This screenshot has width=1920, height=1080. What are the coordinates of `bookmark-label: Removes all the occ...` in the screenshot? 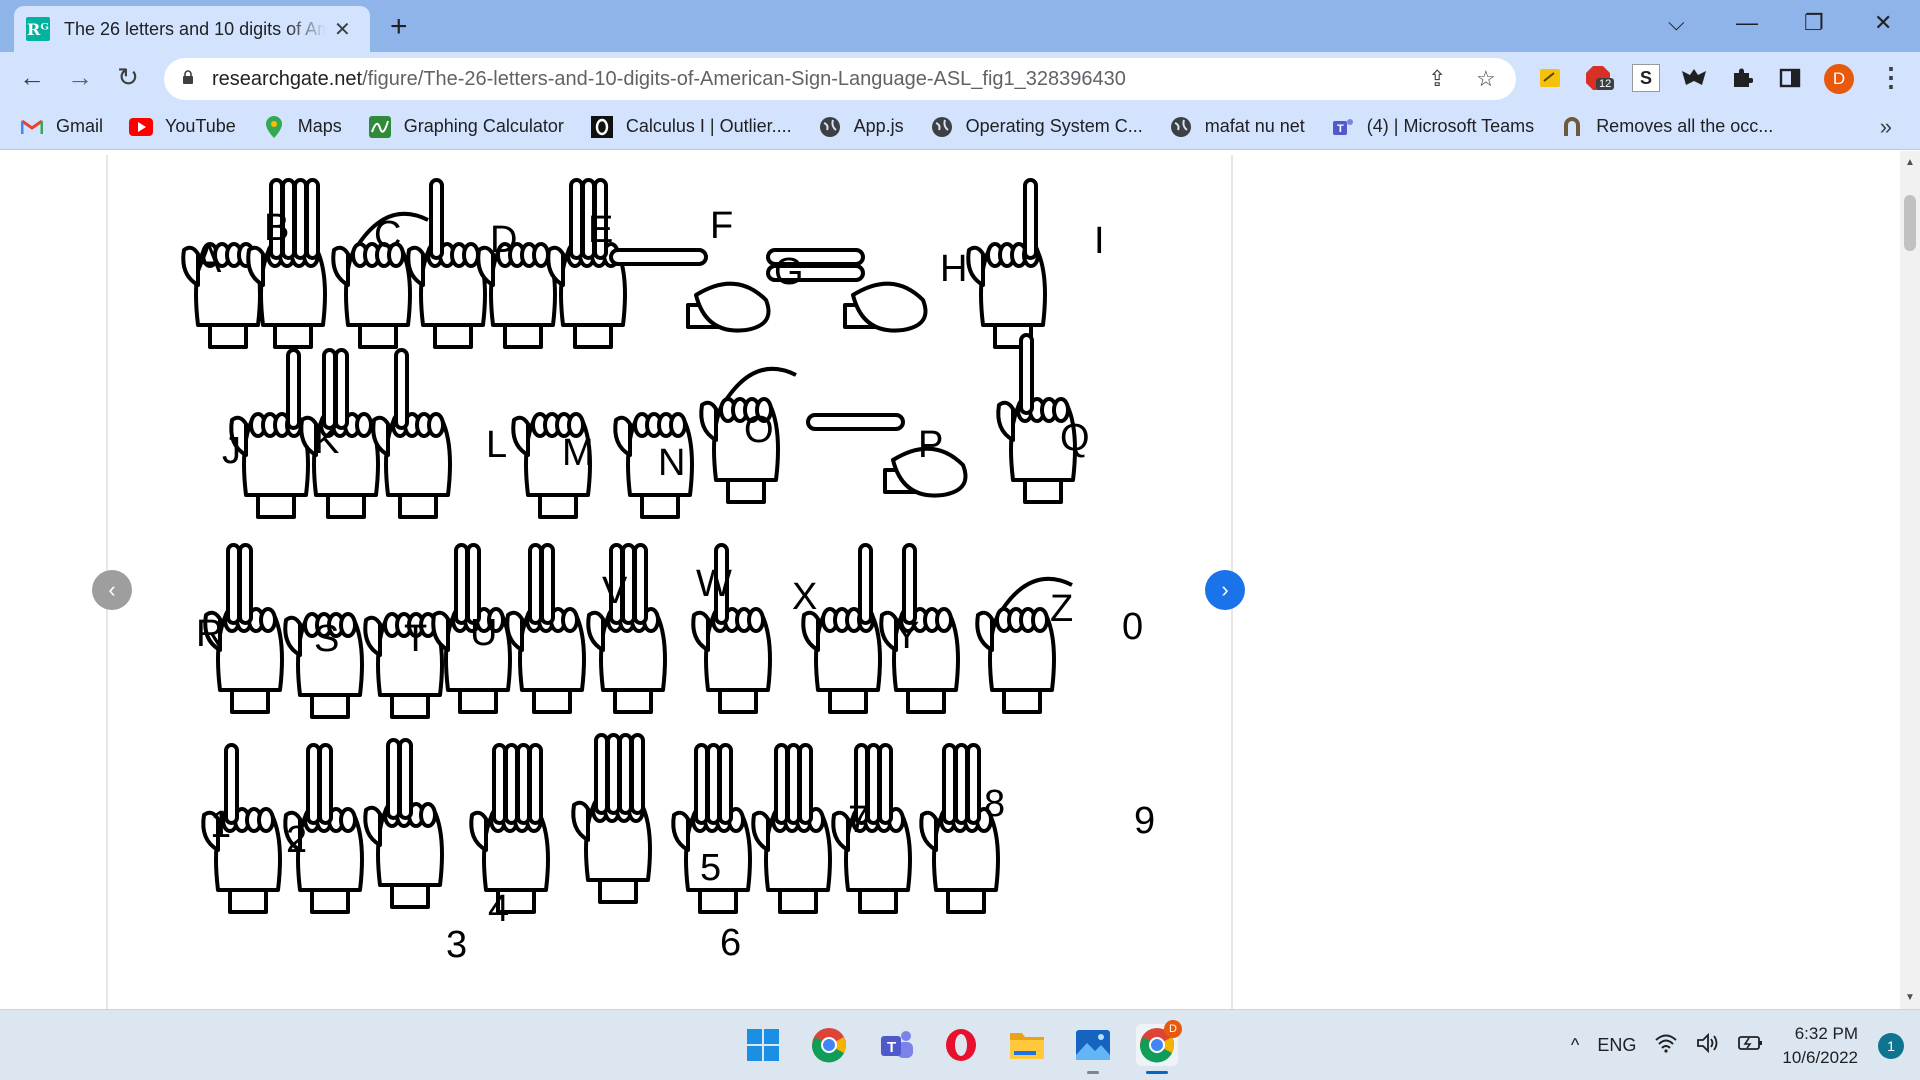 It's located at (1685, 126).